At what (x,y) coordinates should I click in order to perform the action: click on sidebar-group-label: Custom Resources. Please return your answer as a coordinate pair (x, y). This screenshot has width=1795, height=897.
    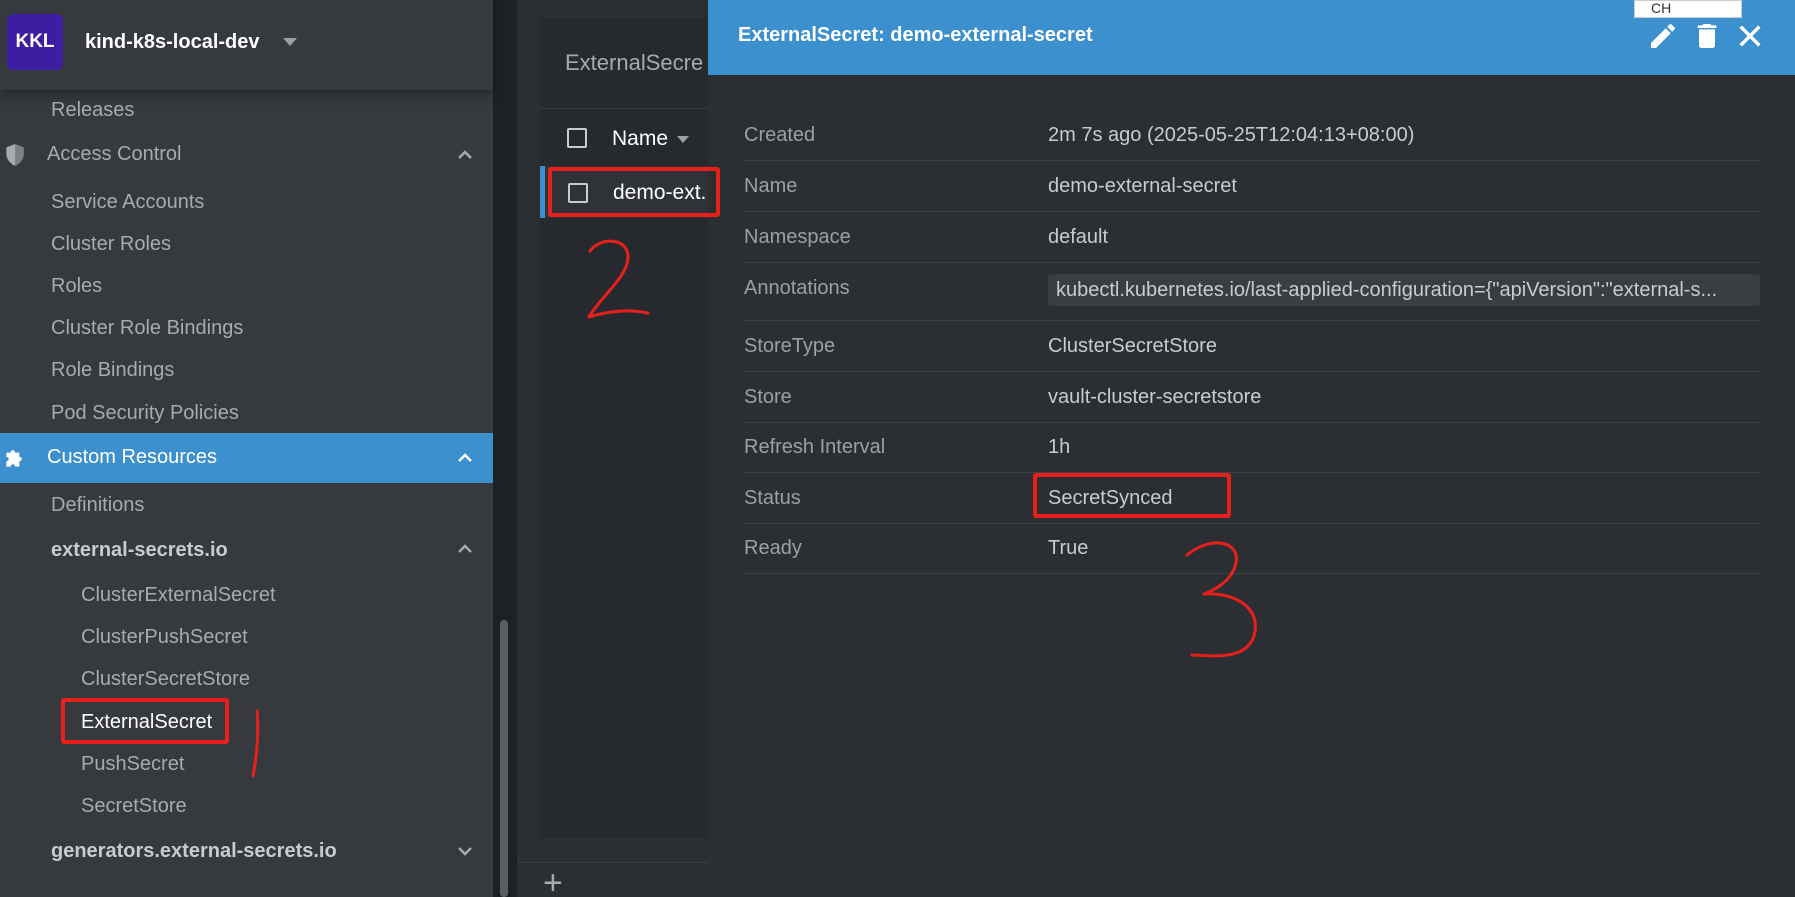
    Looking at the image, I should click on (132, 457).